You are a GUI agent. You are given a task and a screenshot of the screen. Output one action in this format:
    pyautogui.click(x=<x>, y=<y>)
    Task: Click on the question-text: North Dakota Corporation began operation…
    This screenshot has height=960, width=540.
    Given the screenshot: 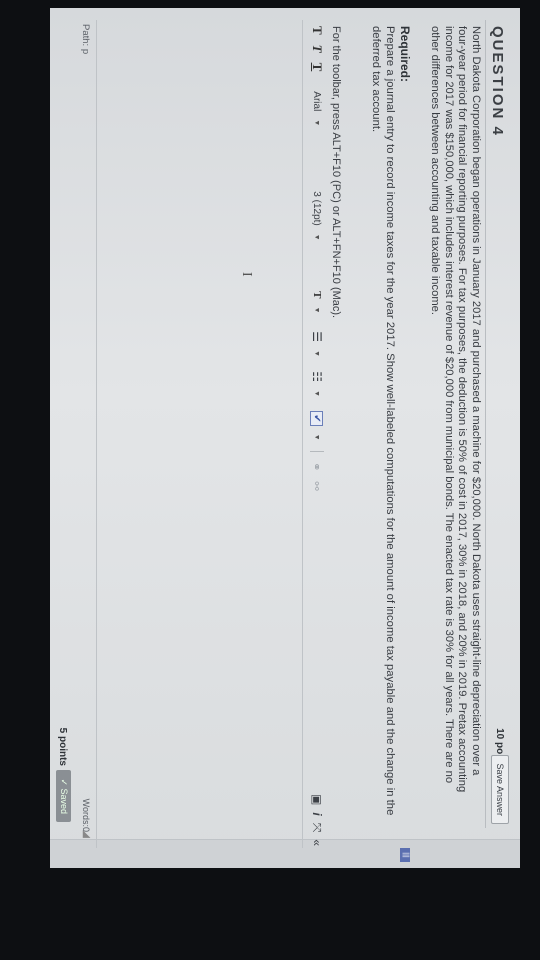 What is the action you would take?
    pyautogui.click(x=456, y=409)
    